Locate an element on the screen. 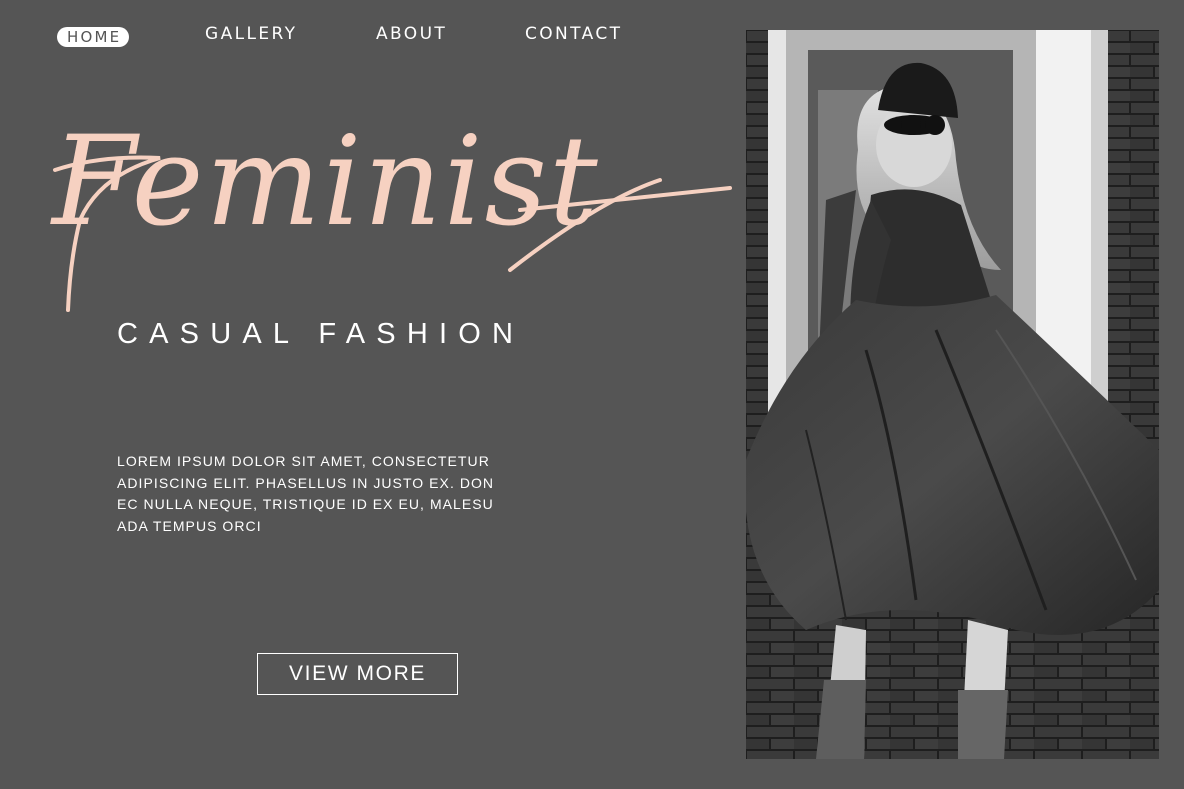 The height and width of the screenshot is (789, 1184). view-more-button: VIEW MORE is located at coordinates (357, 674).